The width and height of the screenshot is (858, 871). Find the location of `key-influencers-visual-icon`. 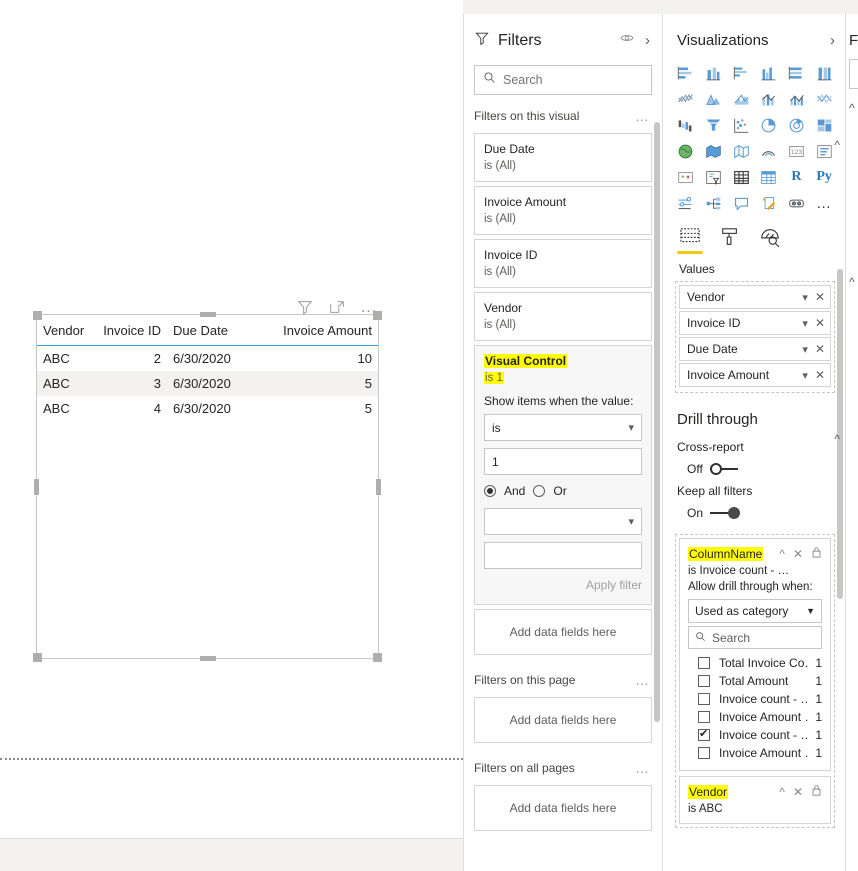

key-influencers-visual-icon is located at coordinates (686, 203).